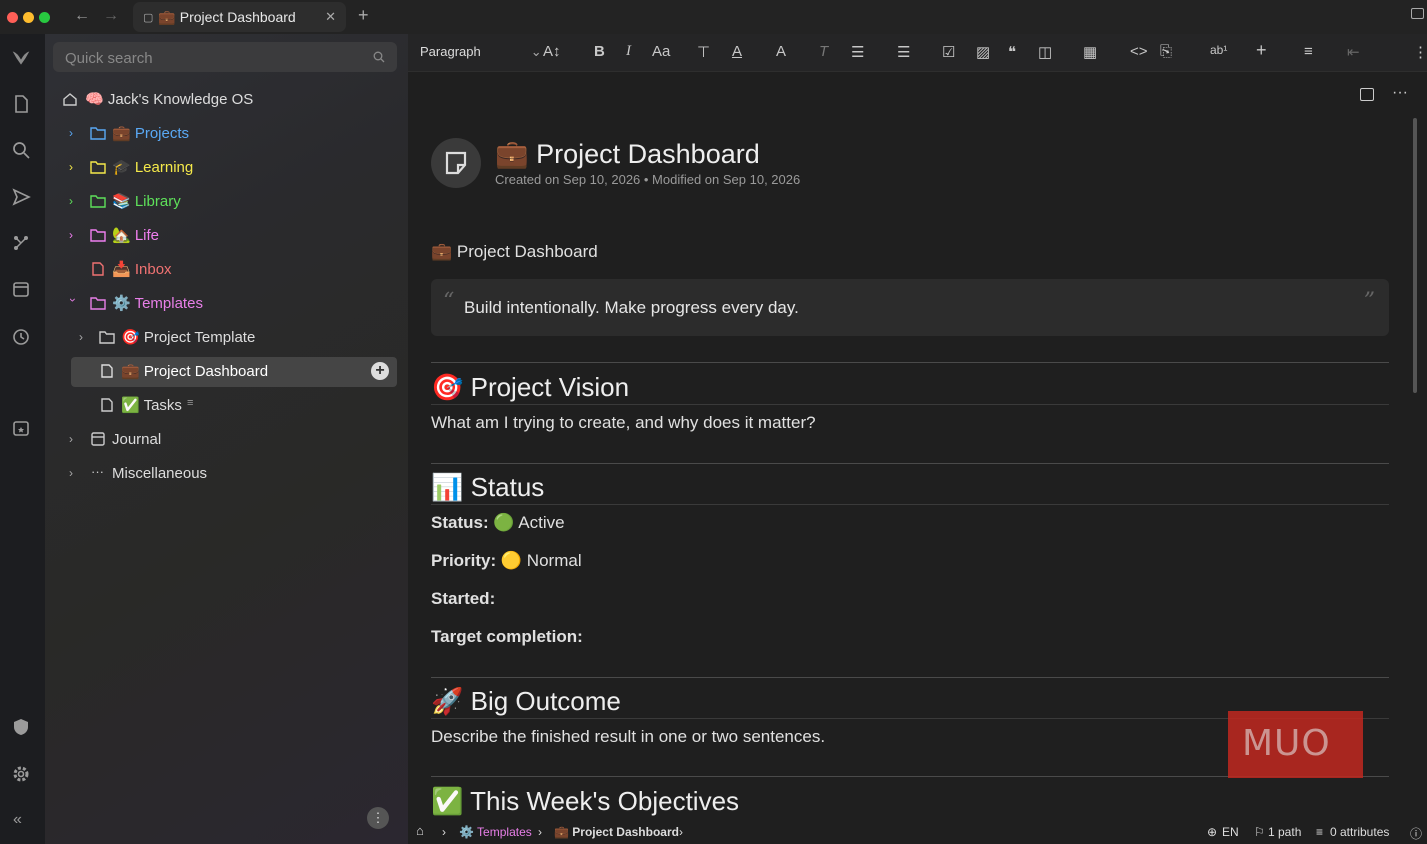  What do you see at coordinates (661, 51) in the screenshot?
I see `text-case-icon: Aa` at bounding box center [661, 51].